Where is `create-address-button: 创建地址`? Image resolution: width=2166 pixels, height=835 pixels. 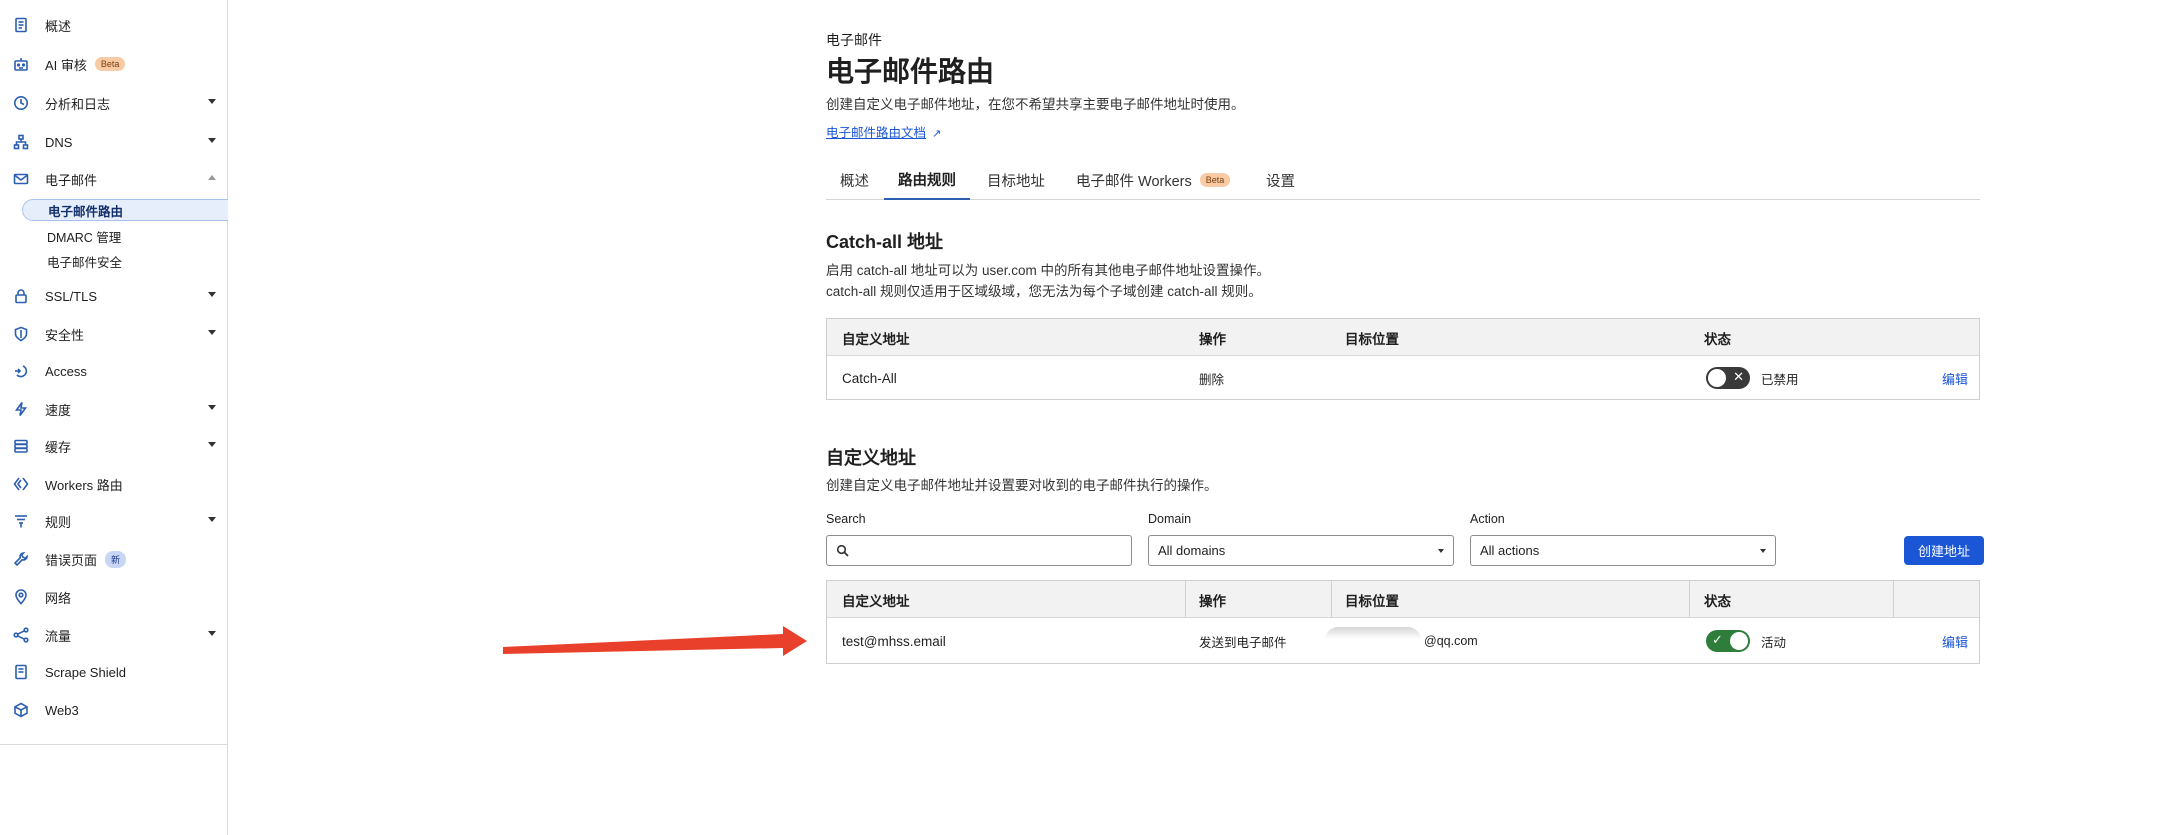
create-address-button: 创建地址 is located at coordinates (1944, 550).